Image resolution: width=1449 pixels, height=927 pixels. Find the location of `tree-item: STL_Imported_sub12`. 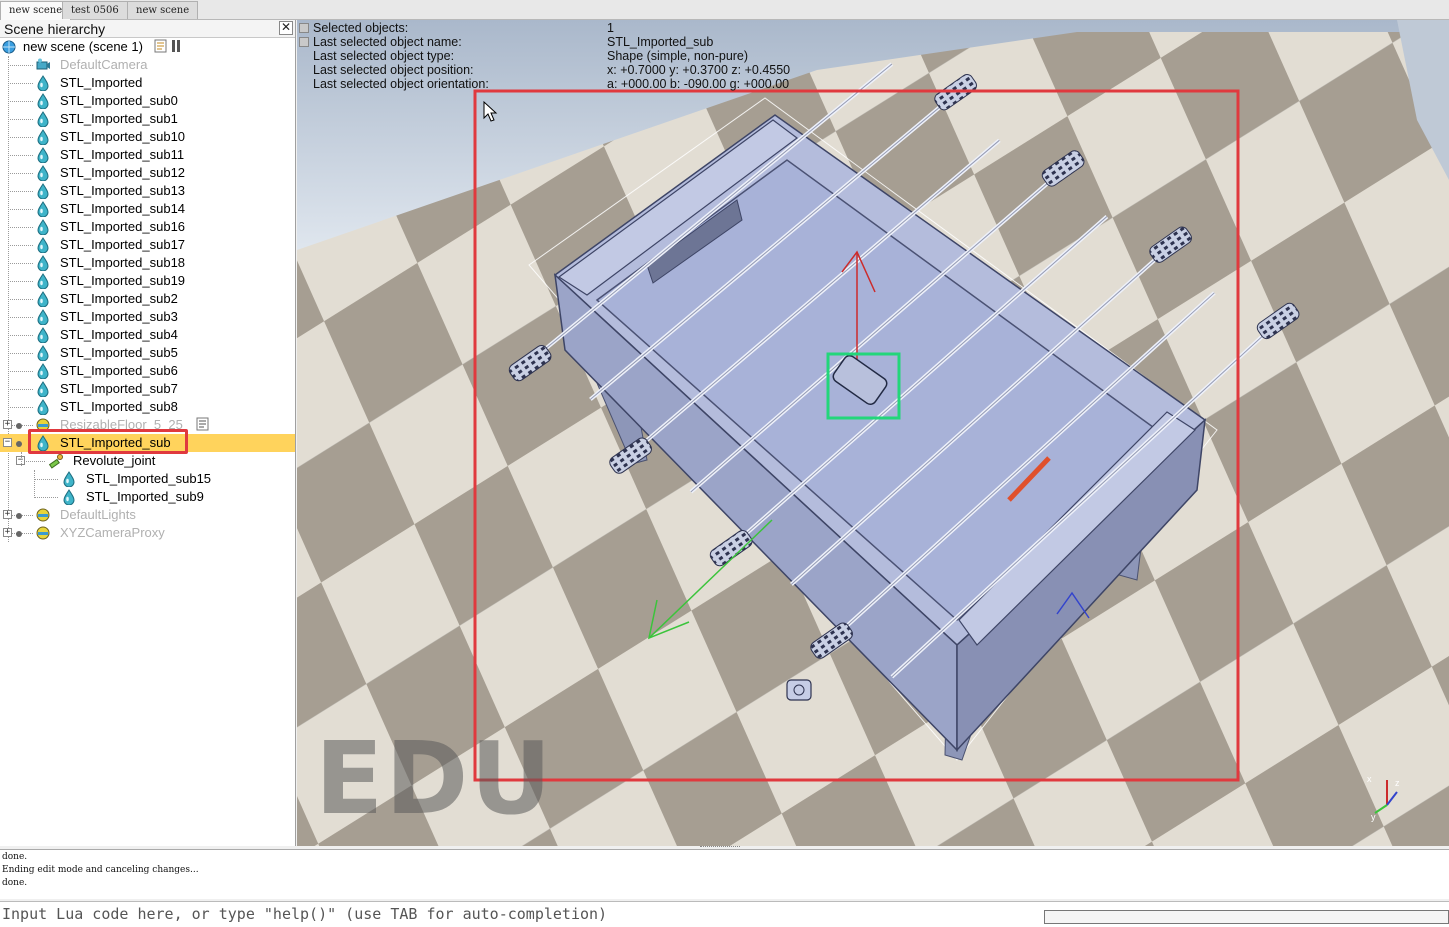

tree-item: STL_Imported_sub12 is located at coordinates (147, 173).